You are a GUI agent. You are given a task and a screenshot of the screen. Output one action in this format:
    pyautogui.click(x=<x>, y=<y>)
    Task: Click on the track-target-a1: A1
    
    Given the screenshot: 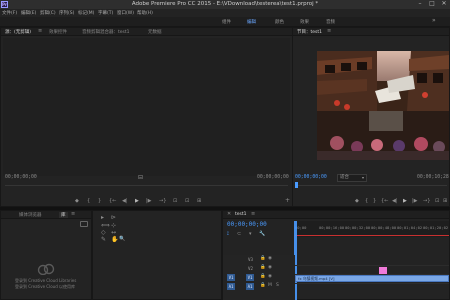 What is the action you would take?
    pyautogui.click(x=250, y=286)
    